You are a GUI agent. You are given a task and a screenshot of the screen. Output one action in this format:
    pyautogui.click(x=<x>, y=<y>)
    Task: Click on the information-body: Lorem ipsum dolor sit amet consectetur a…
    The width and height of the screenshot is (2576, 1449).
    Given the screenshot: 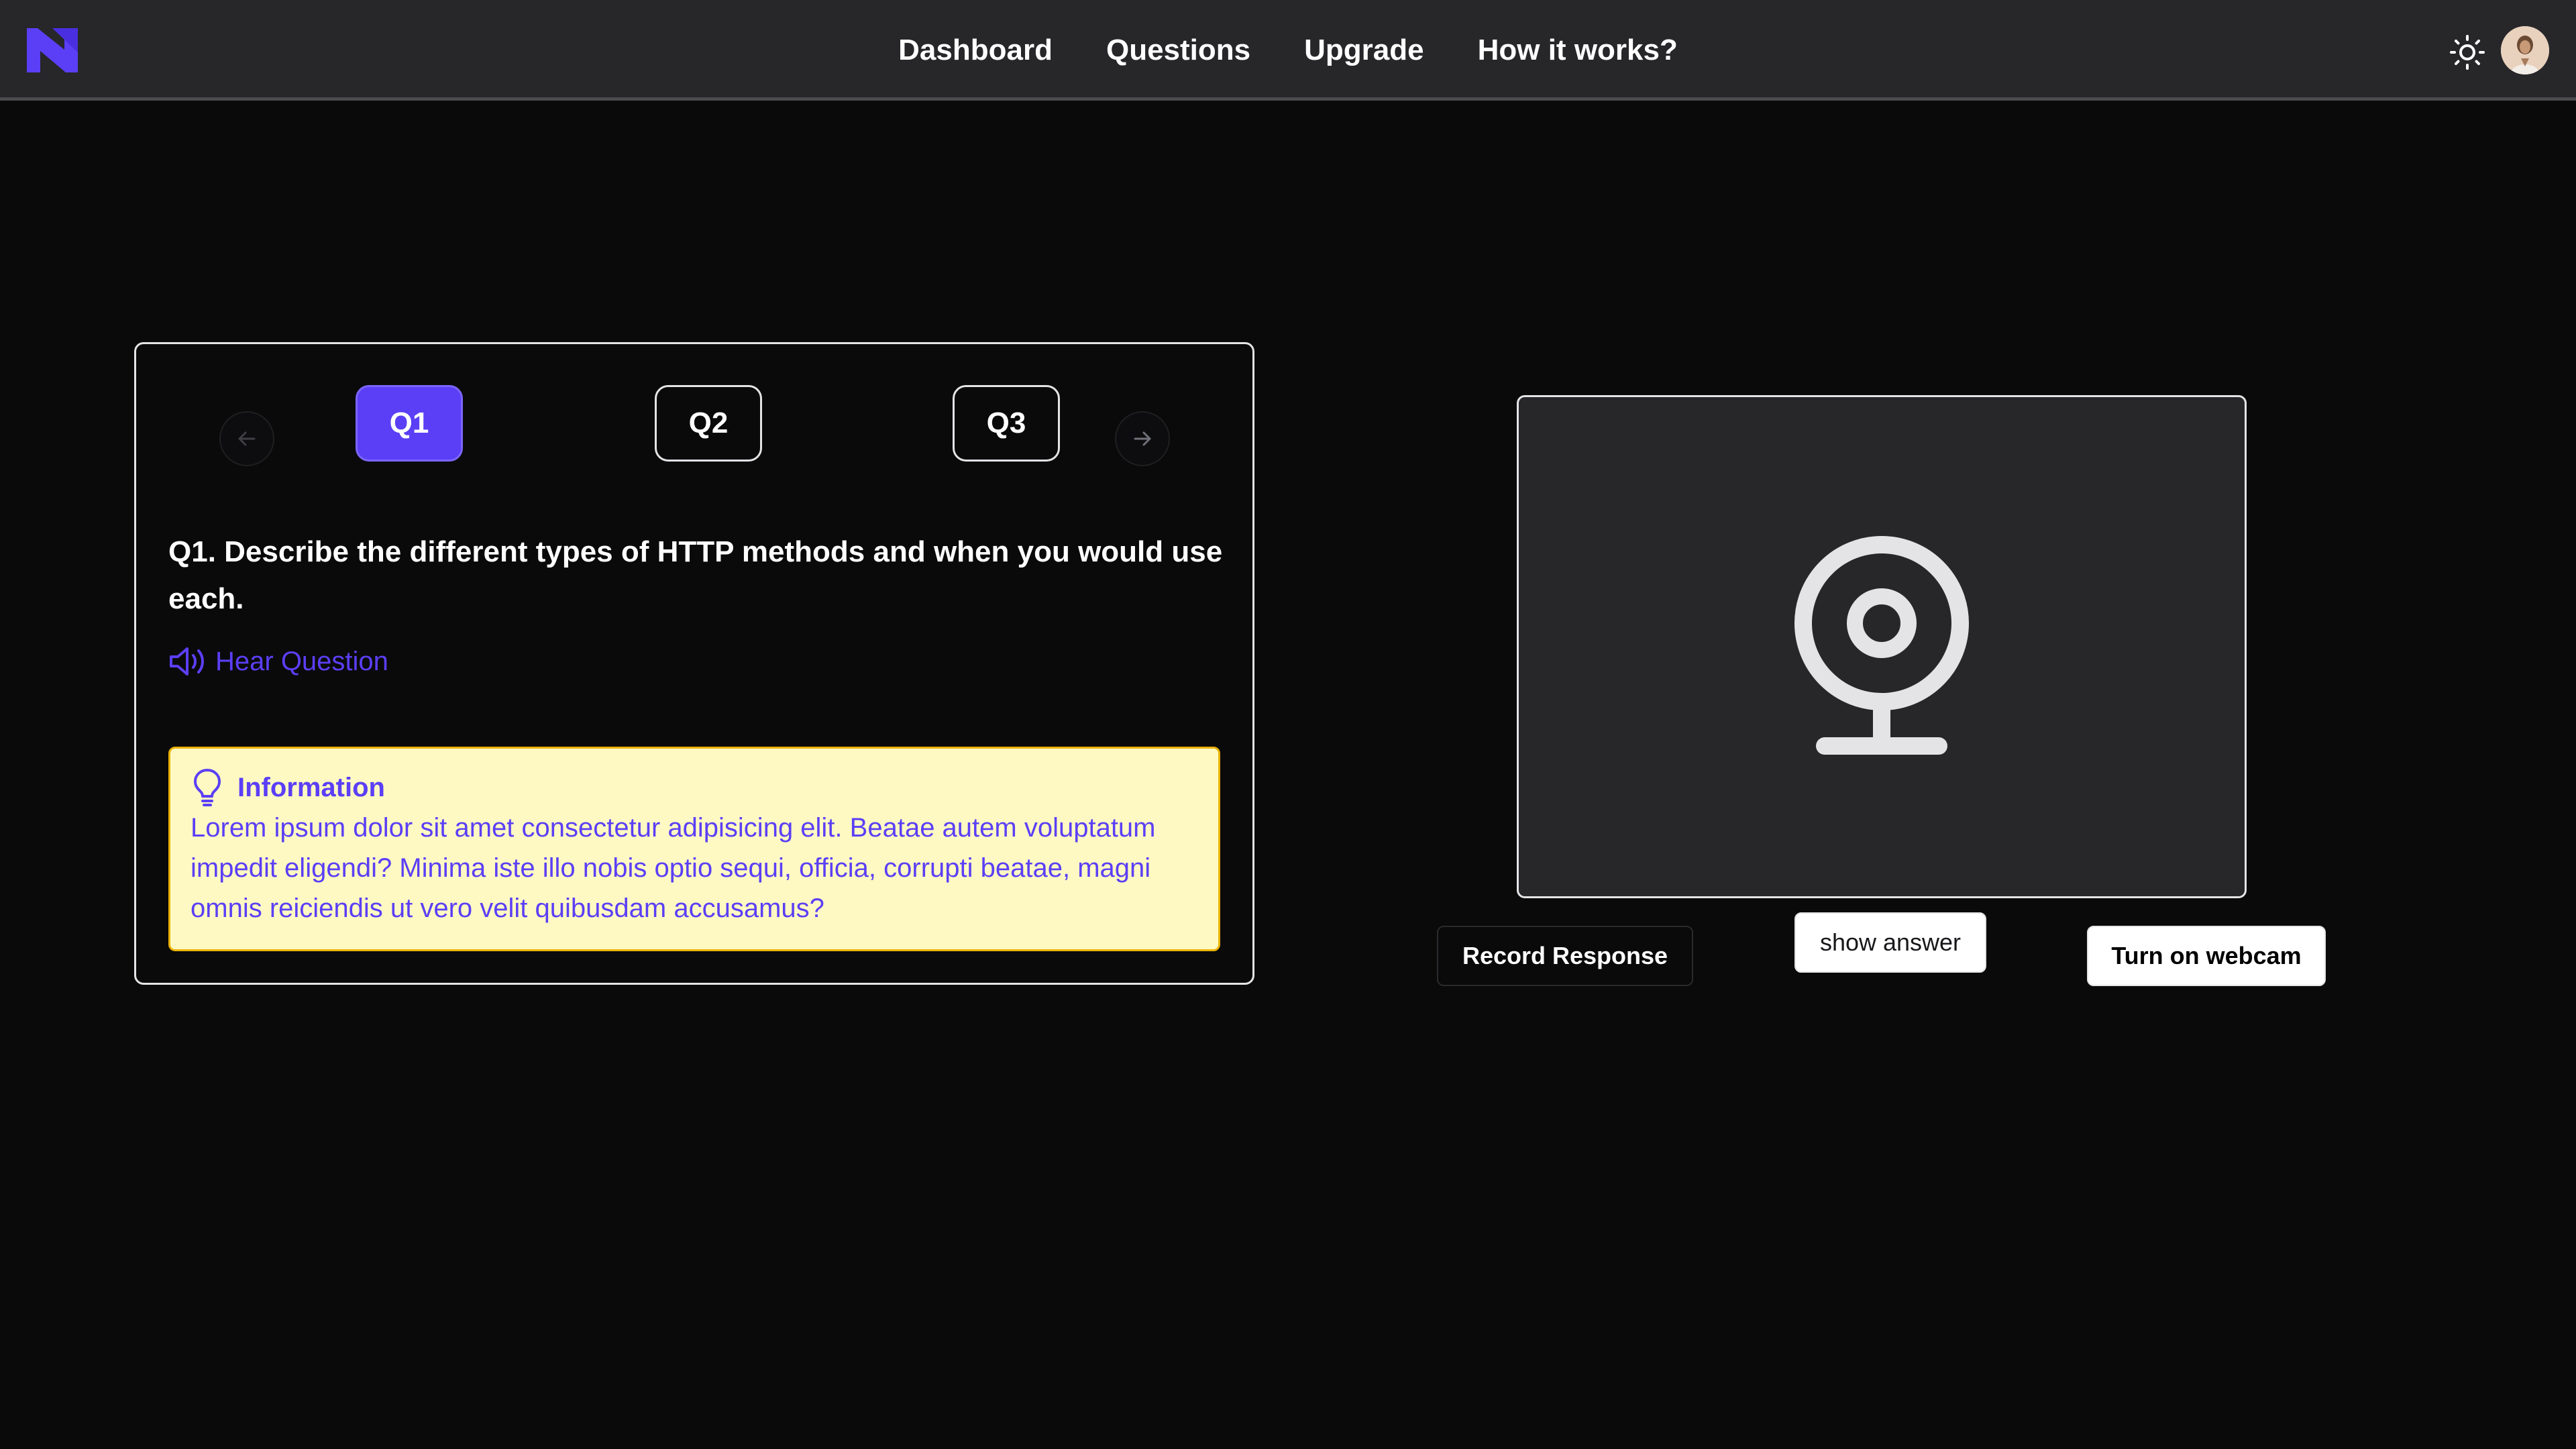 What is the action you would take?
    pyautogui.click(x=673, y=868)
    